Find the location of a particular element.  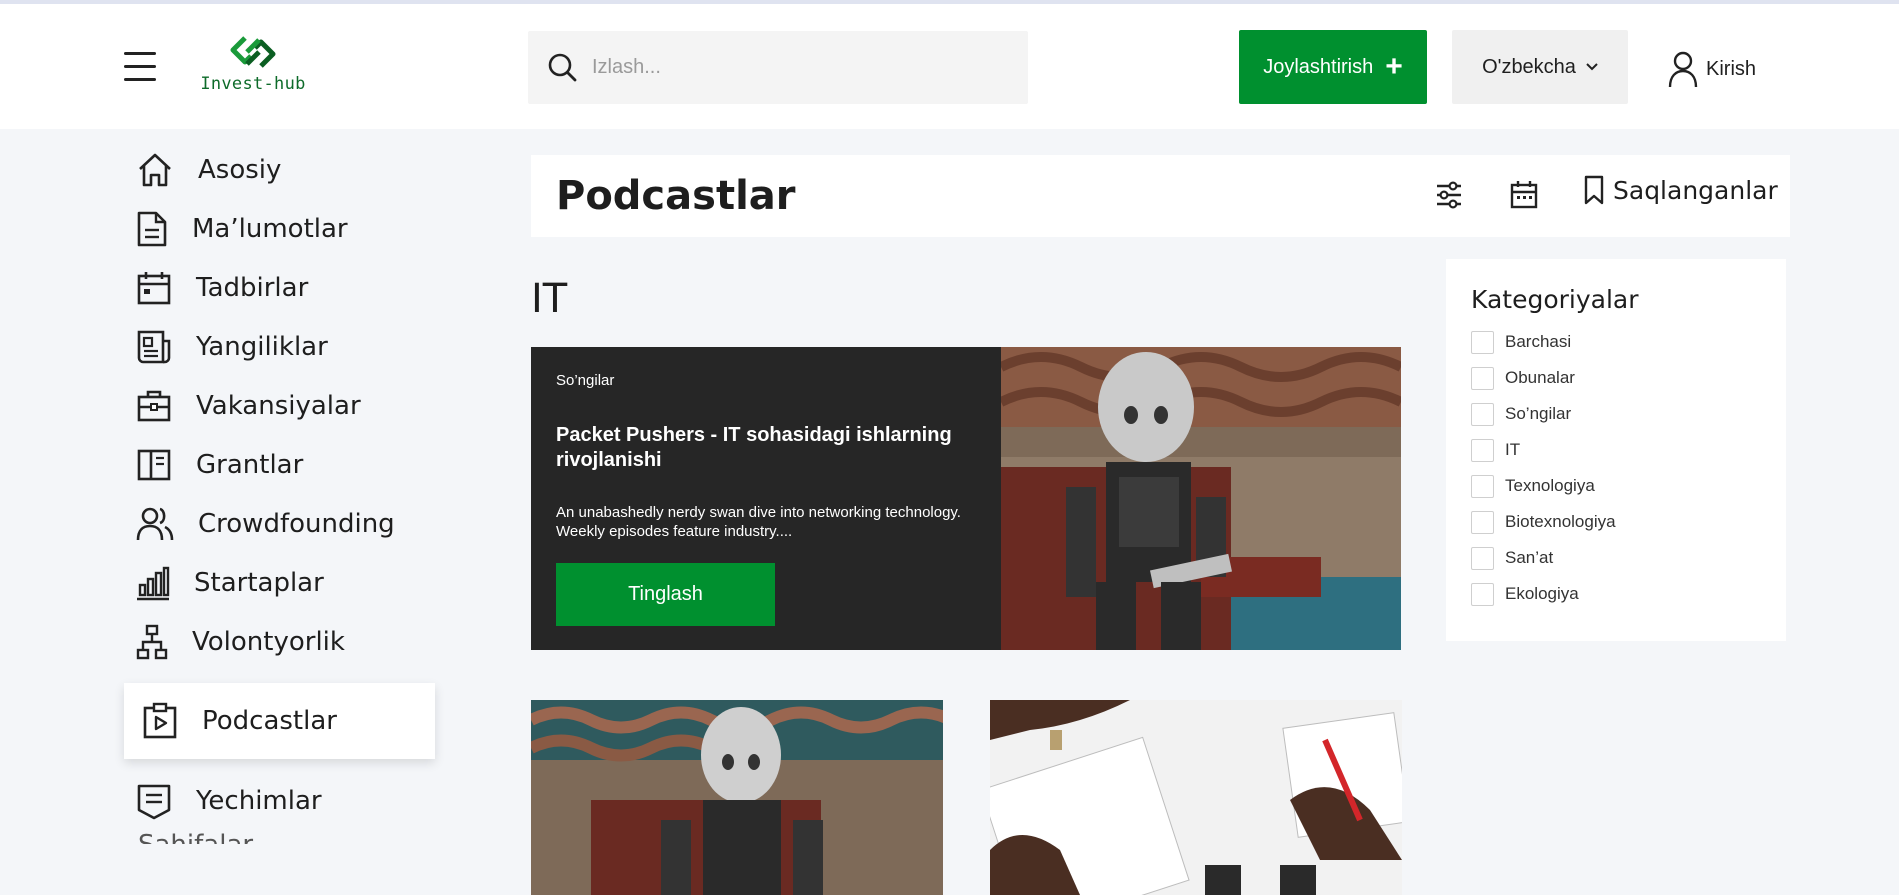

user-icon is located at coordinates (1683, 69).